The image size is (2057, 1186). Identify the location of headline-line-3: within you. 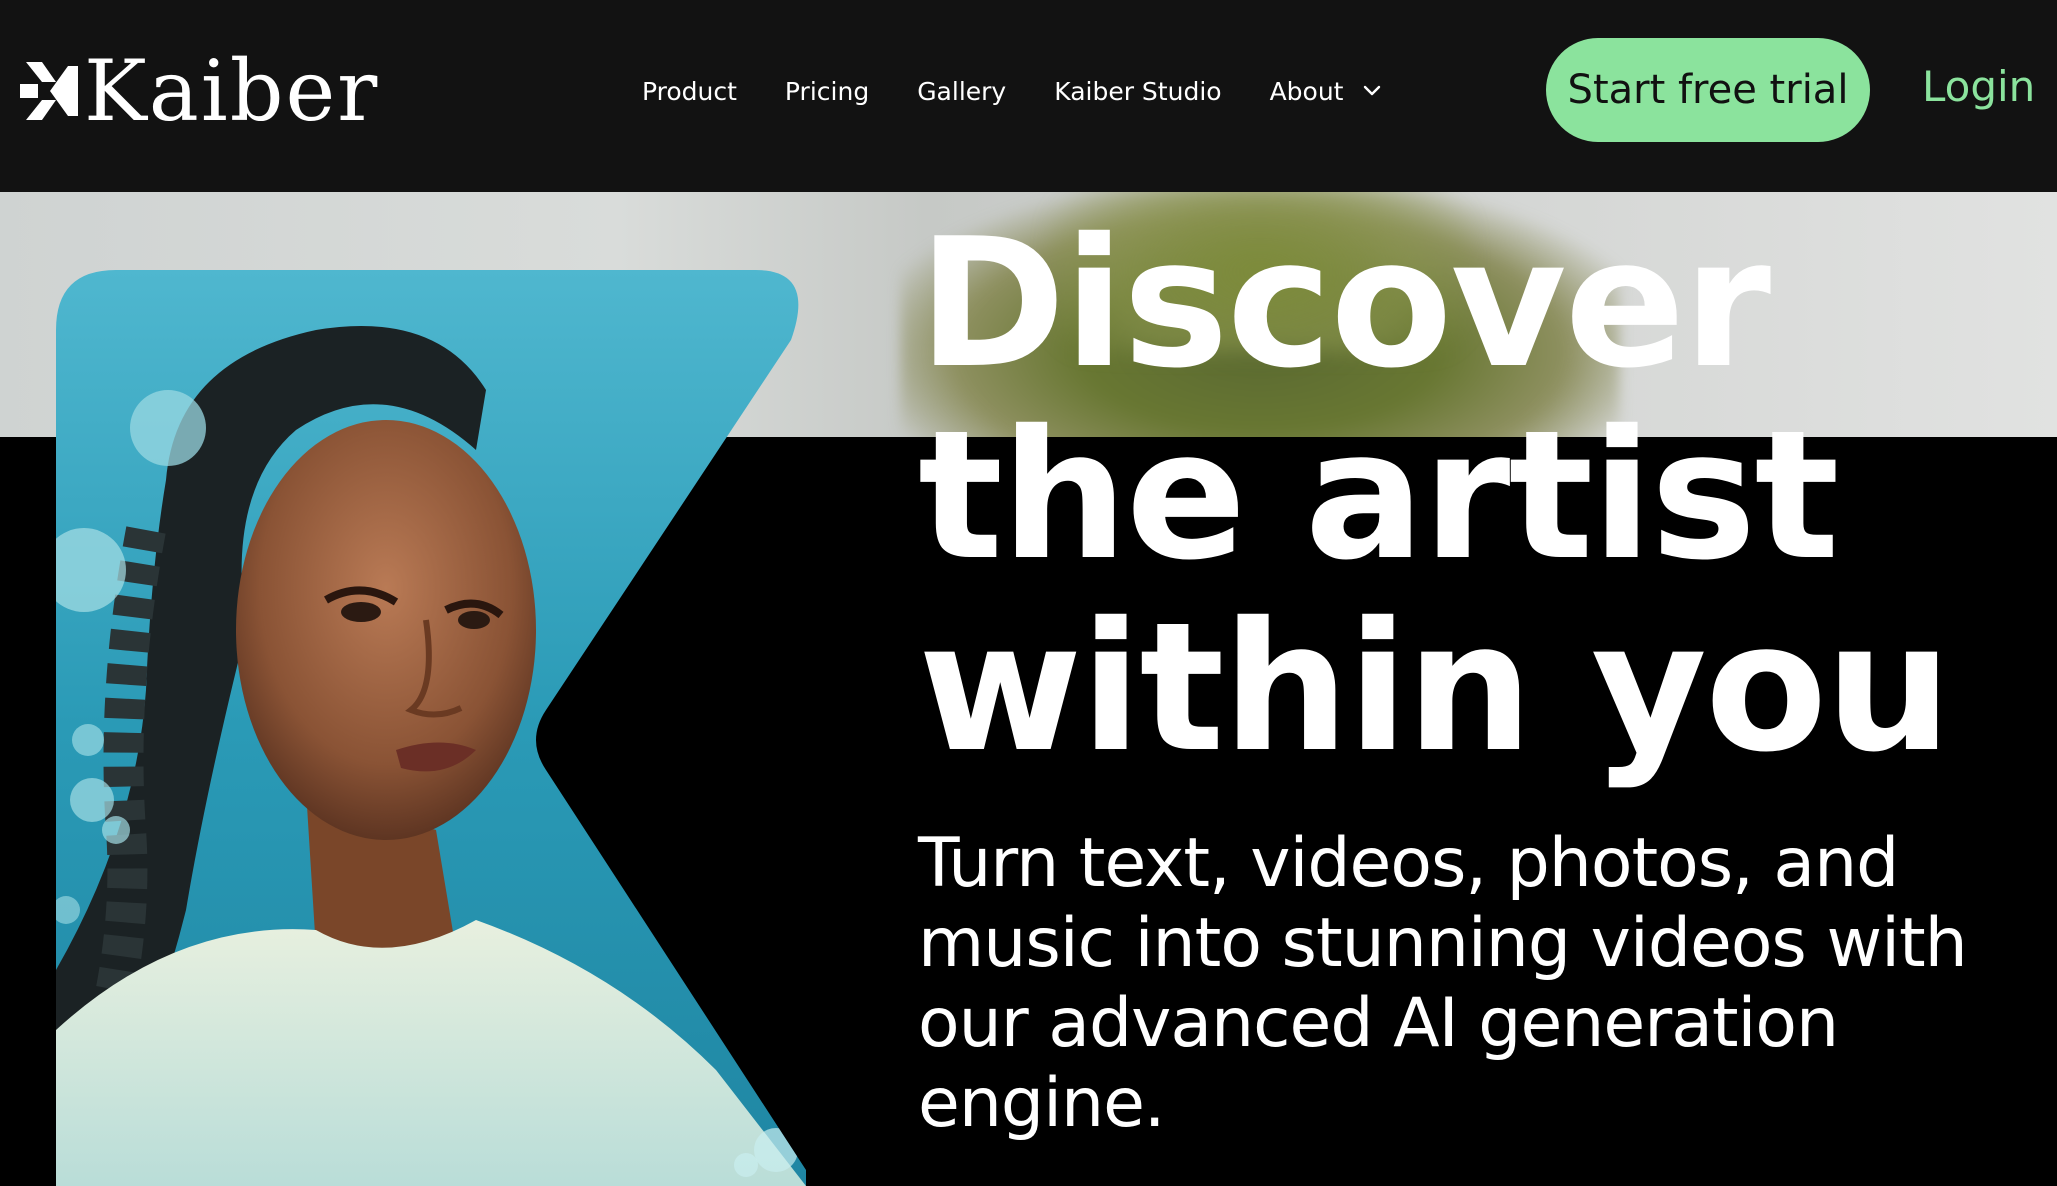
(1435, 687).